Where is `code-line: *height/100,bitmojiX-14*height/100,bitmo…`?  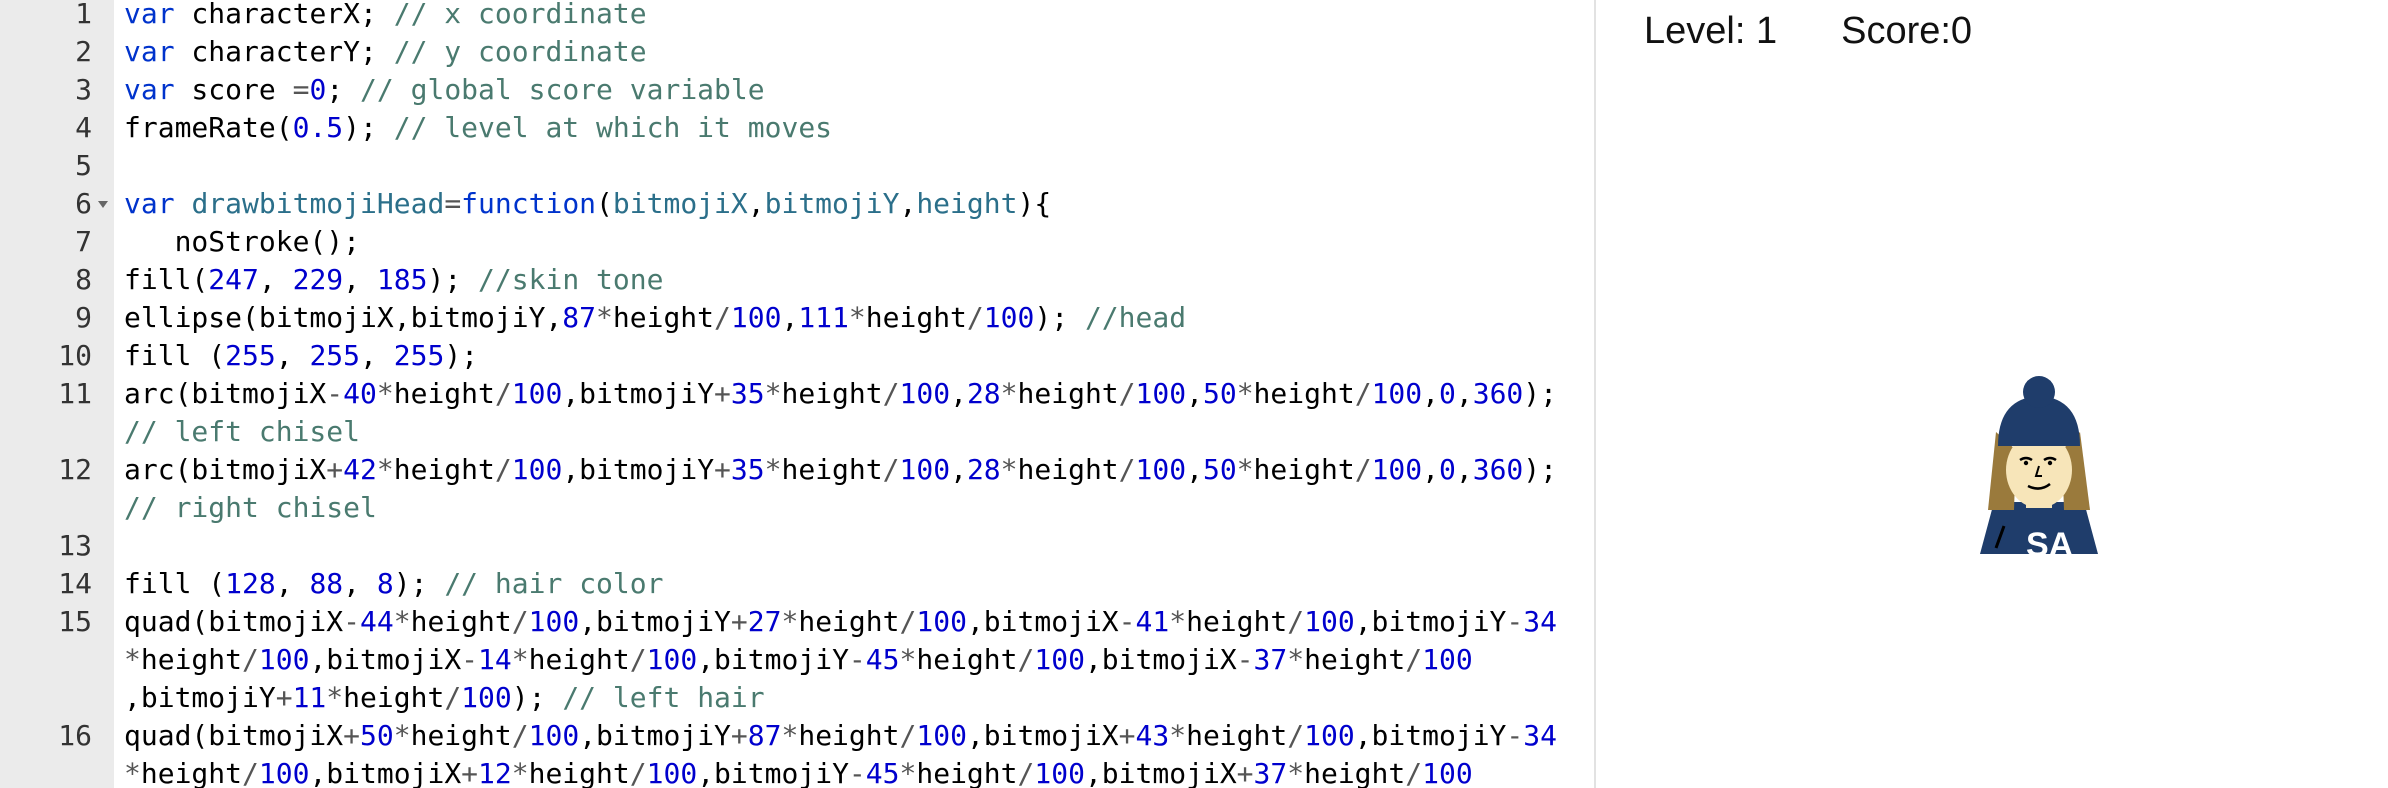 code-line: *height/100,bitmojiX-14*height/100,bitmo… is located at coordinates (797, 660).